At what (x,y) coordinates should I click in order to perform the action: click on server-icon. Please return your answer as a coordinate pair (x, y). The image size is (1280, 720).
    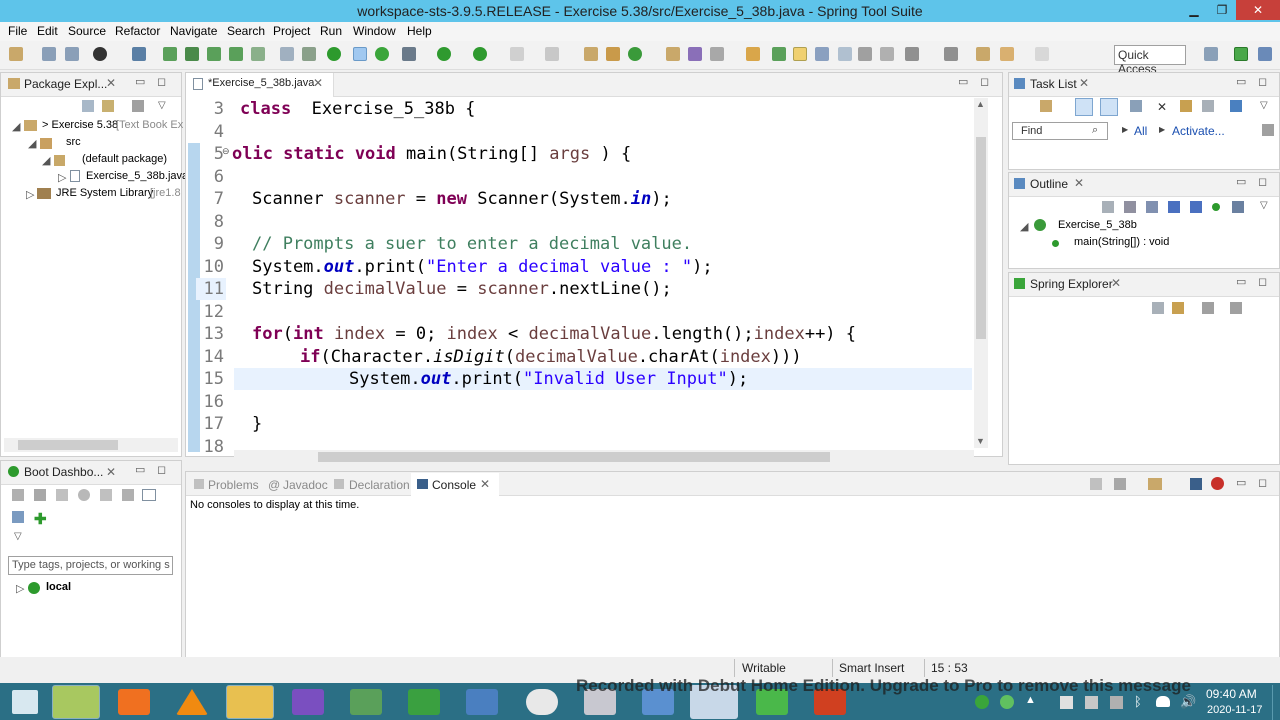
    Looking at the image, I should click on (258, 54).